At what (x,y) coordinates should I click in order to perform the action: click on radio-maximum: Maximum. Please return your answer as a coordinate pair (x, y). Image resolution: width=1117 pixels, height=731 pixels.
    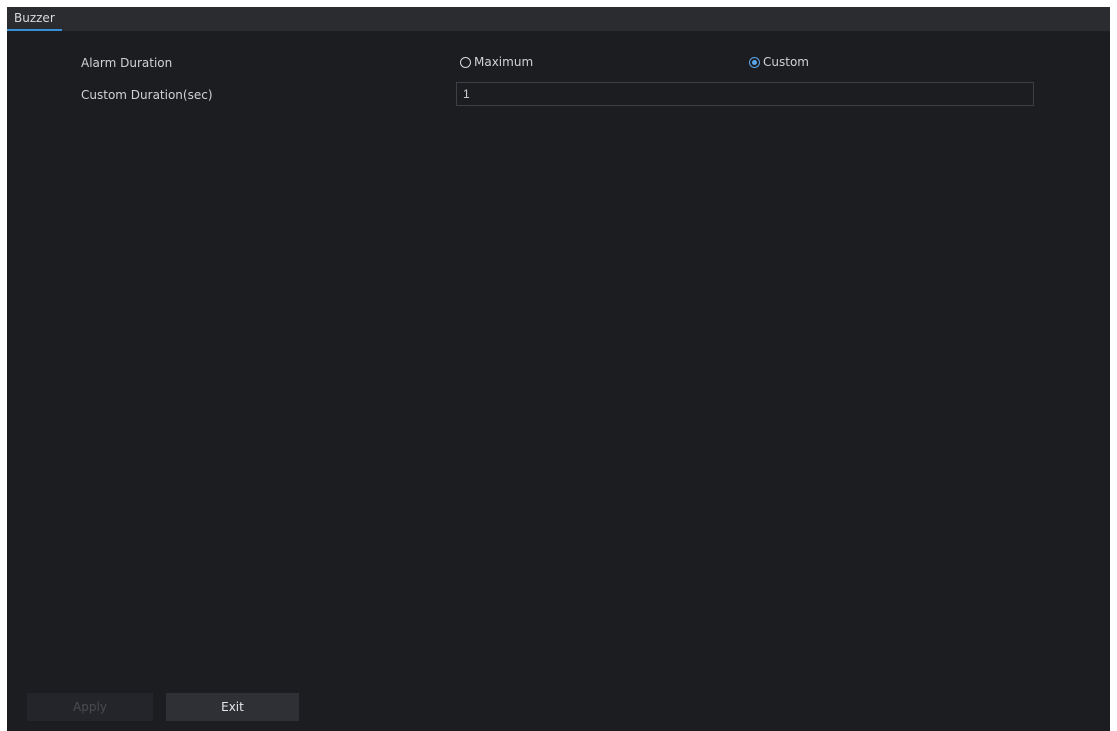
    Looking at the image, I should click on (496, 62).